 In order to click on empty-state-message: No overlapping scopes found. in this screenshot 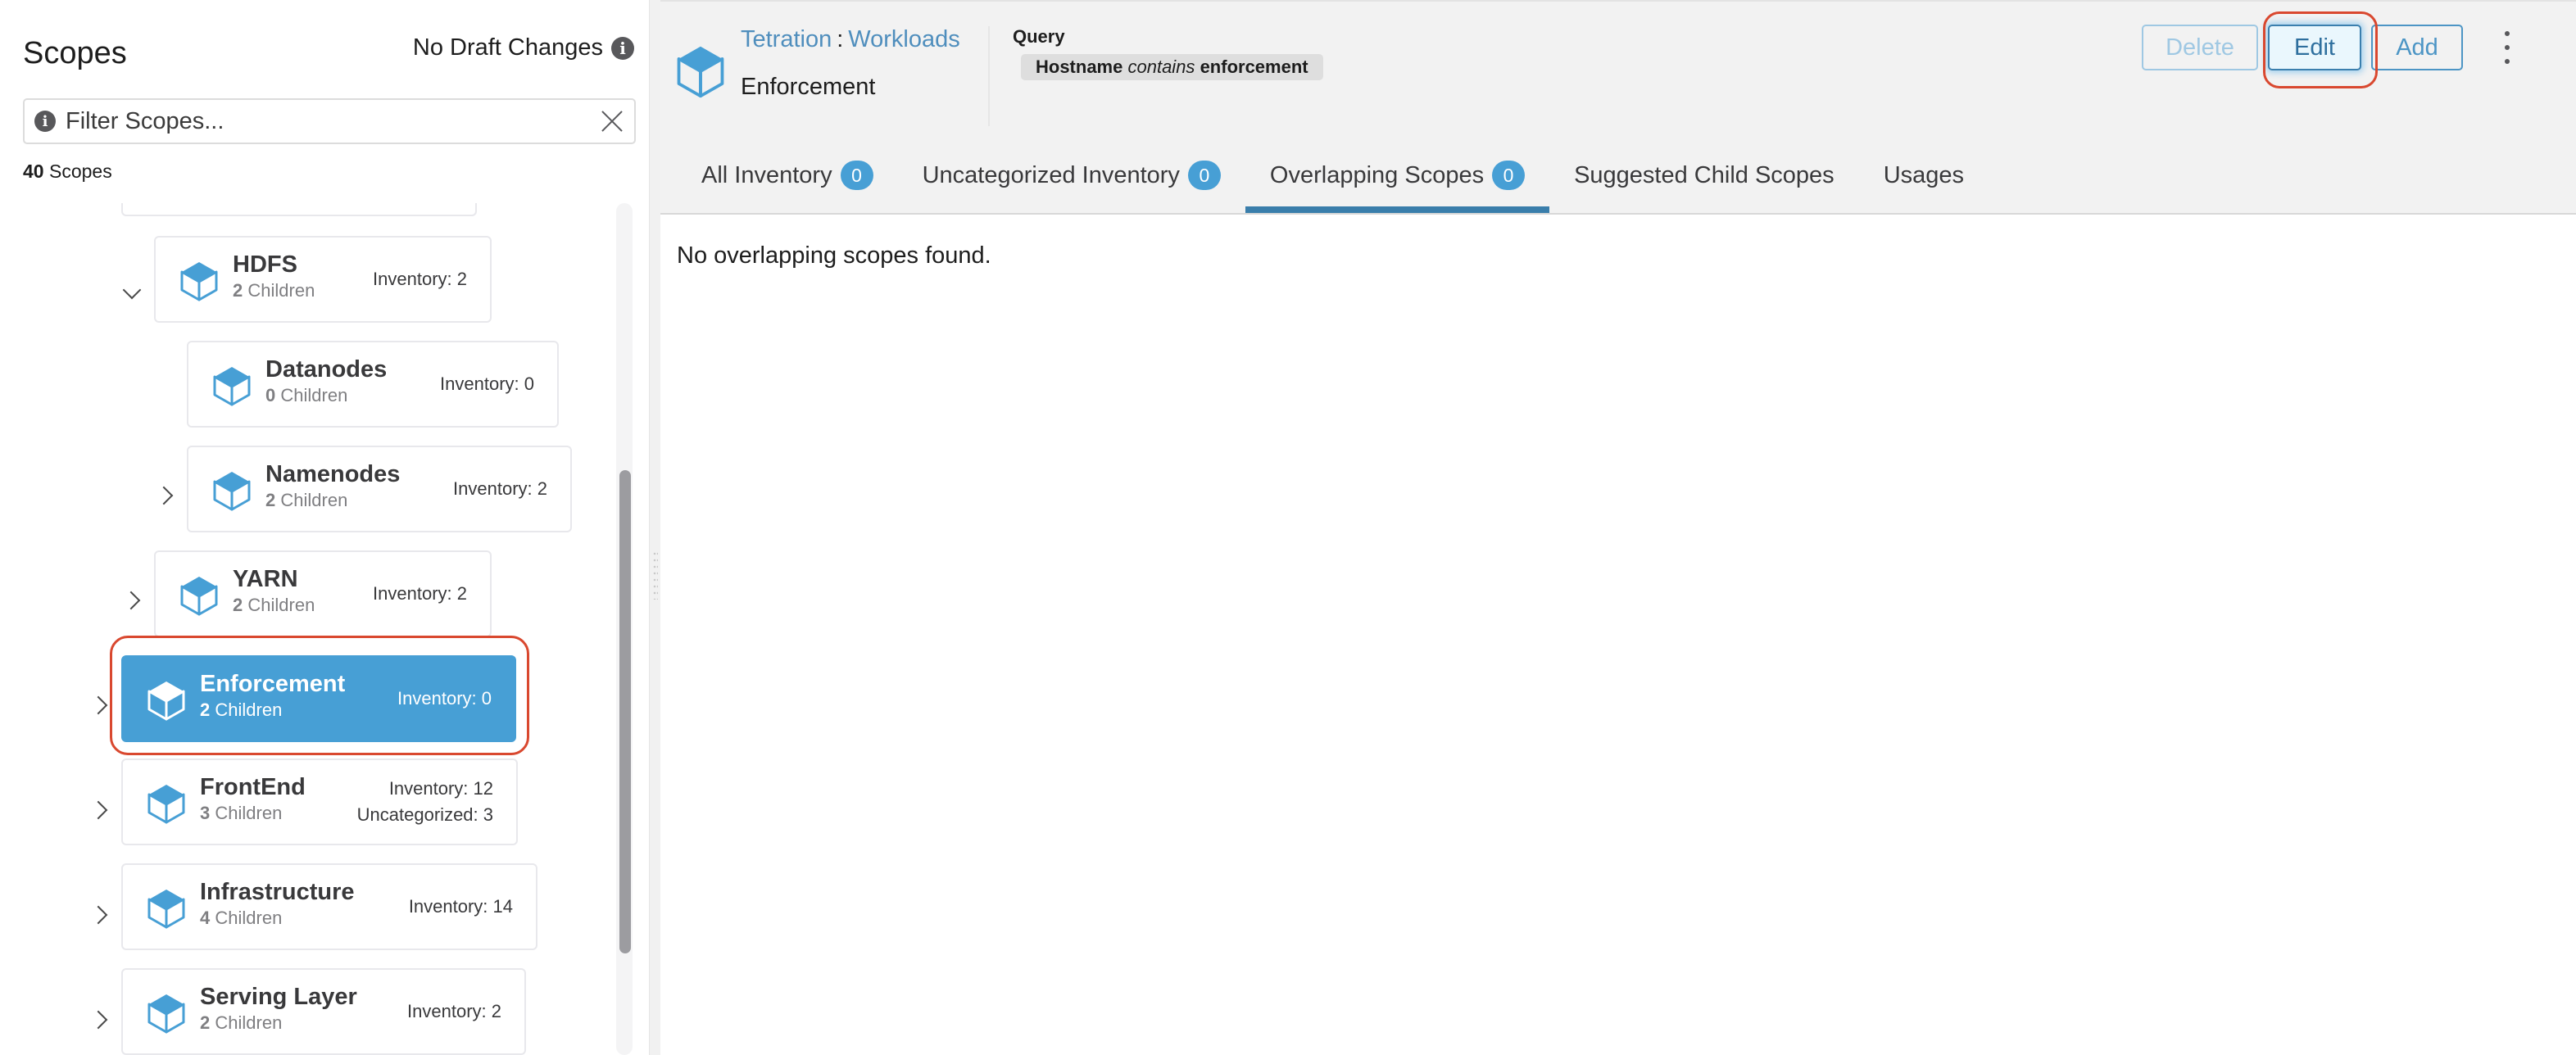, I will do `click(834, 255)`.